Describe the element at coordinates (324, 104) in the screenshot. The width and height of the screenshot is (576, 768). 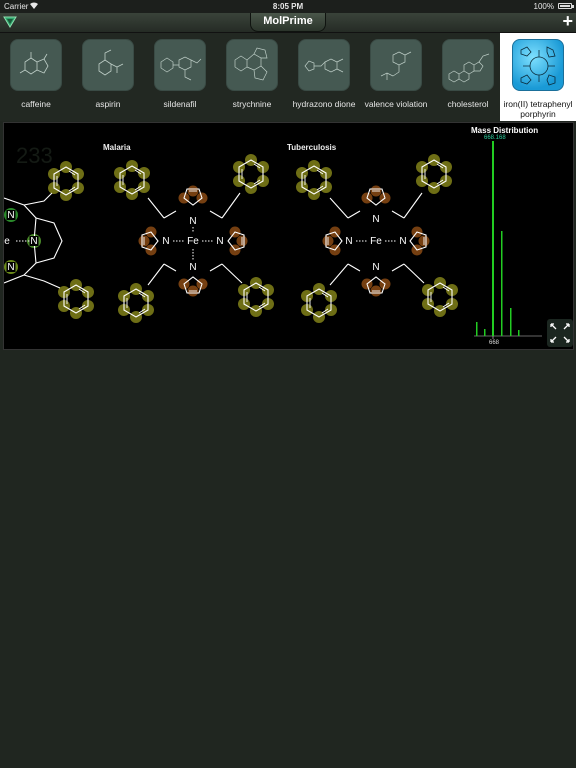
I see `molecule-label: hydrazono dione` at that location.